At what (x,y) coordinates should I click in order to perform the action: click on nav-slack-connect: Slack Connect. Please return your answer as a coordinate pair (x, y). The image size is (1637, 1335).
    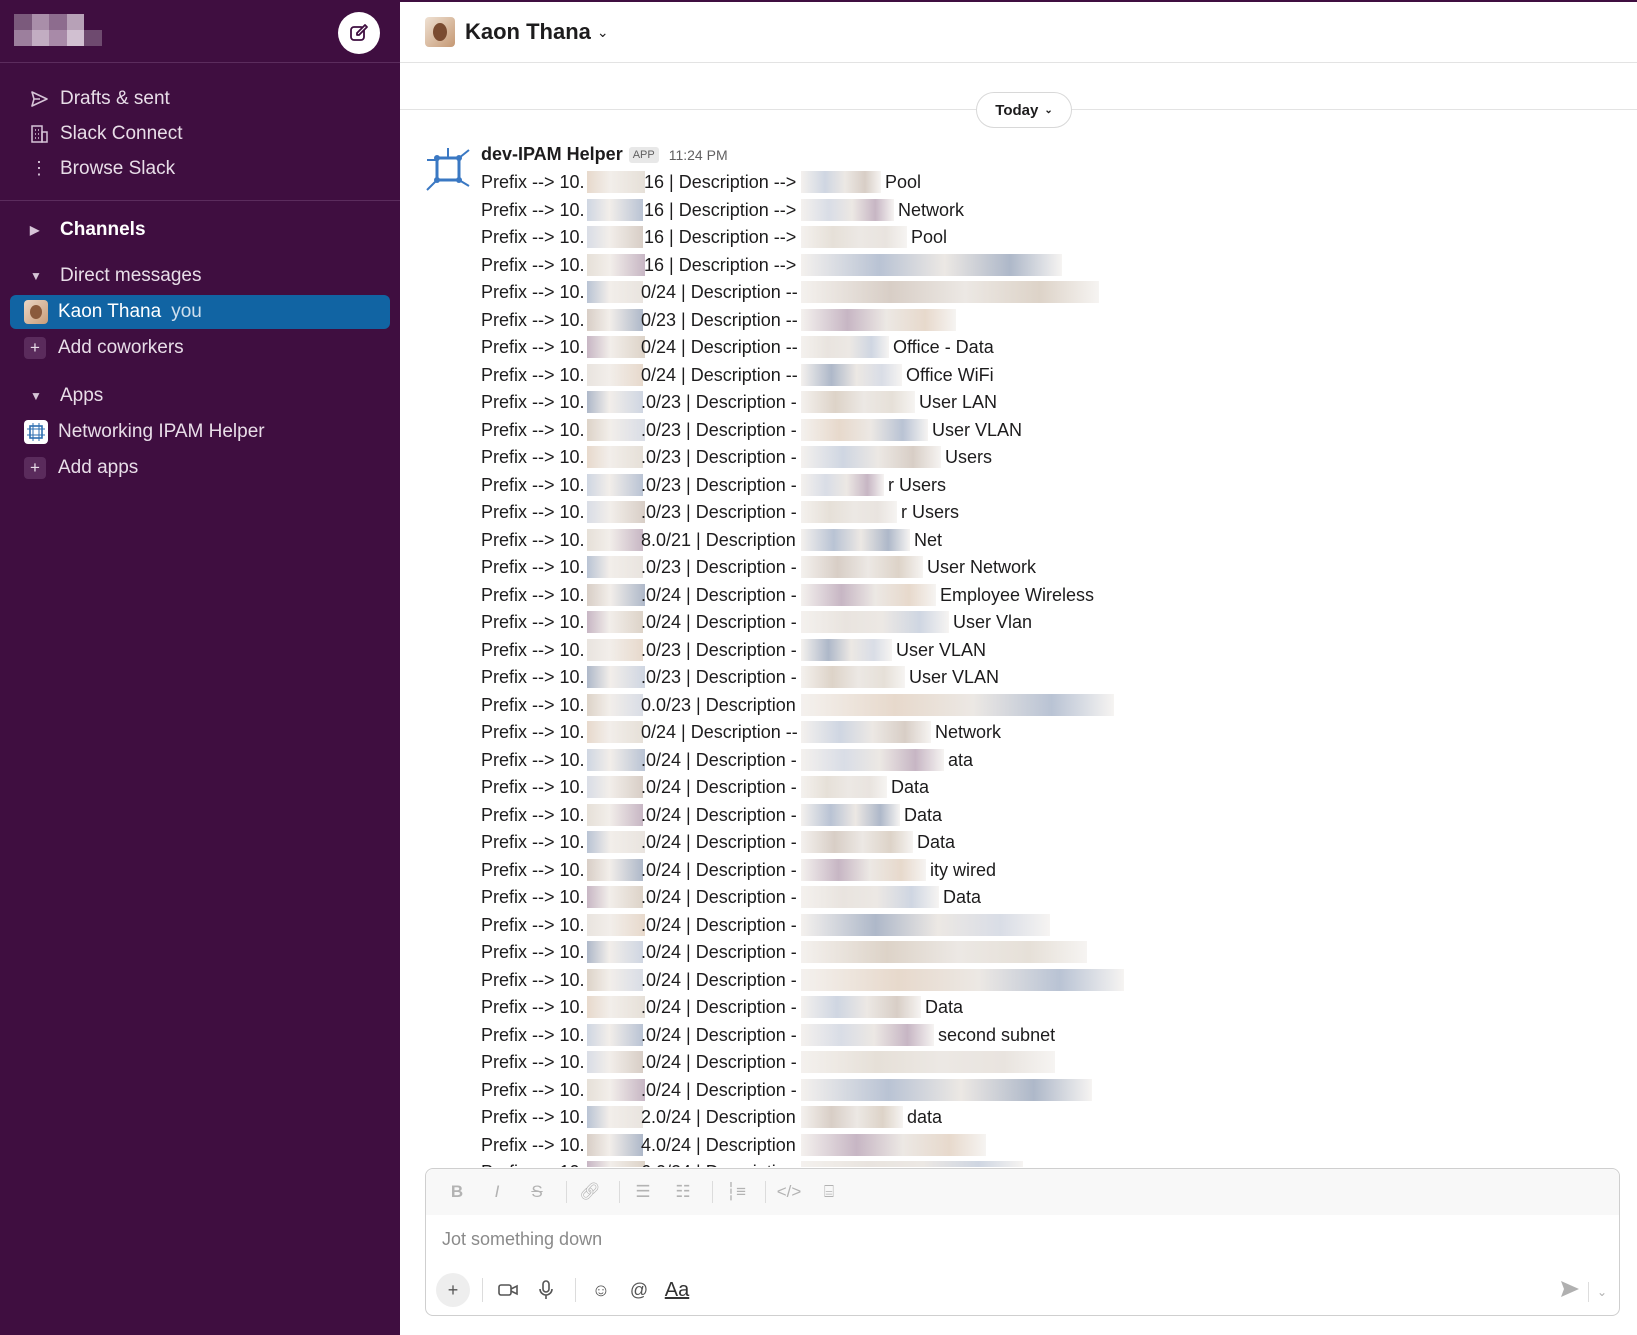
    Looking at the image, I should click on (200, 133).